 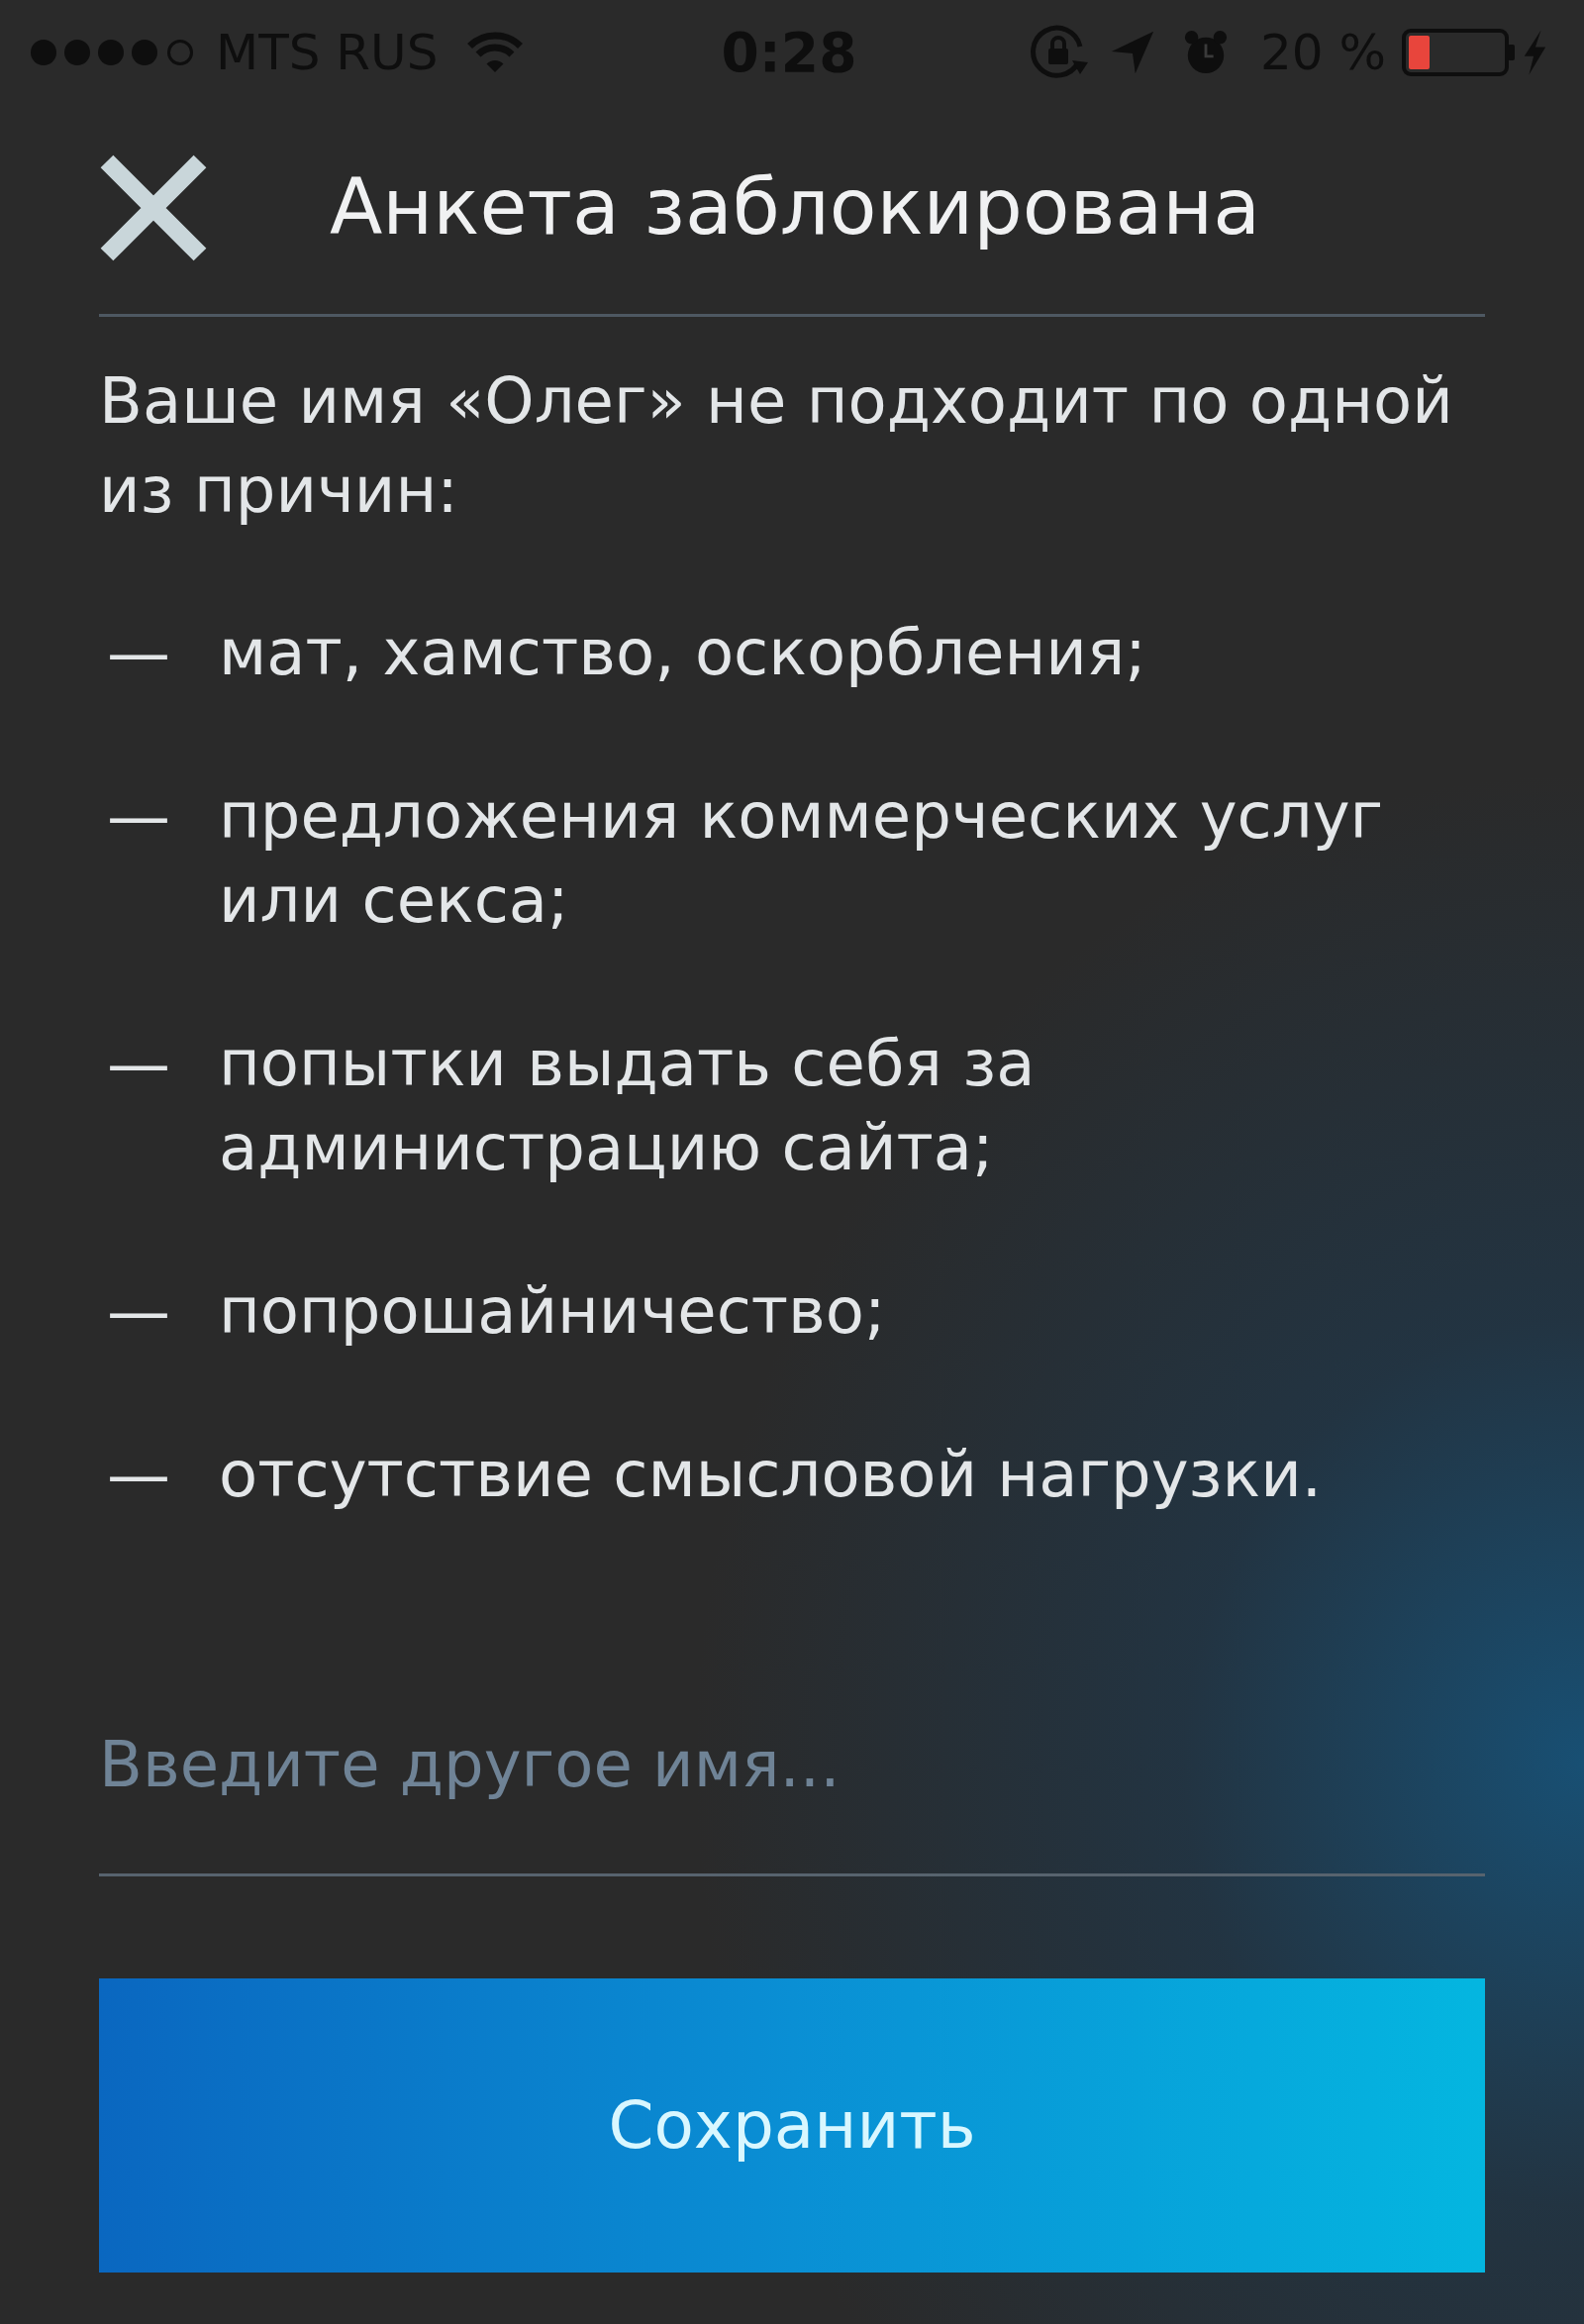 I want to click on reason-text: попрошайничество;, so click(x=553, y=1311).